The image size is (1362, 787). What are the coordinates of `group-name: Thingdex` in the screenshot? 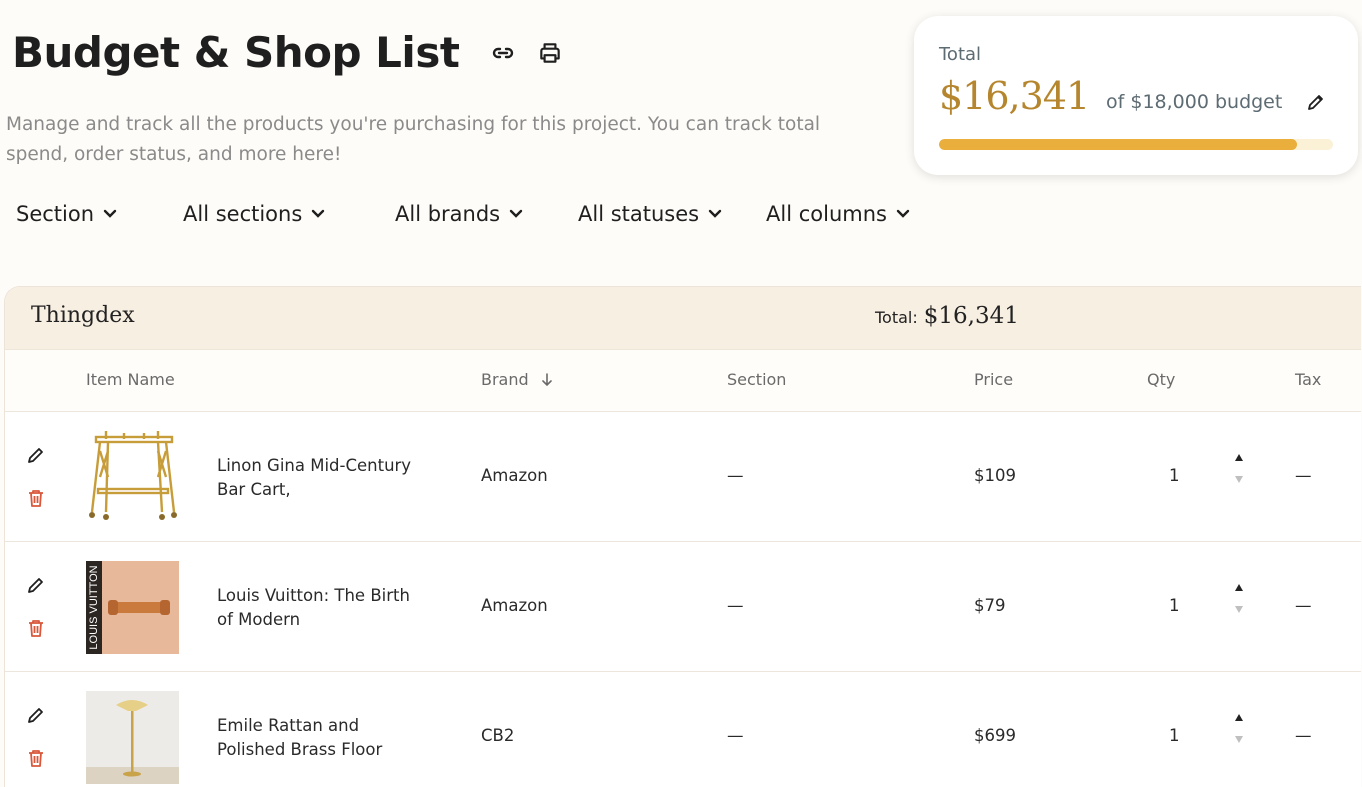 It's located at (83, 315).